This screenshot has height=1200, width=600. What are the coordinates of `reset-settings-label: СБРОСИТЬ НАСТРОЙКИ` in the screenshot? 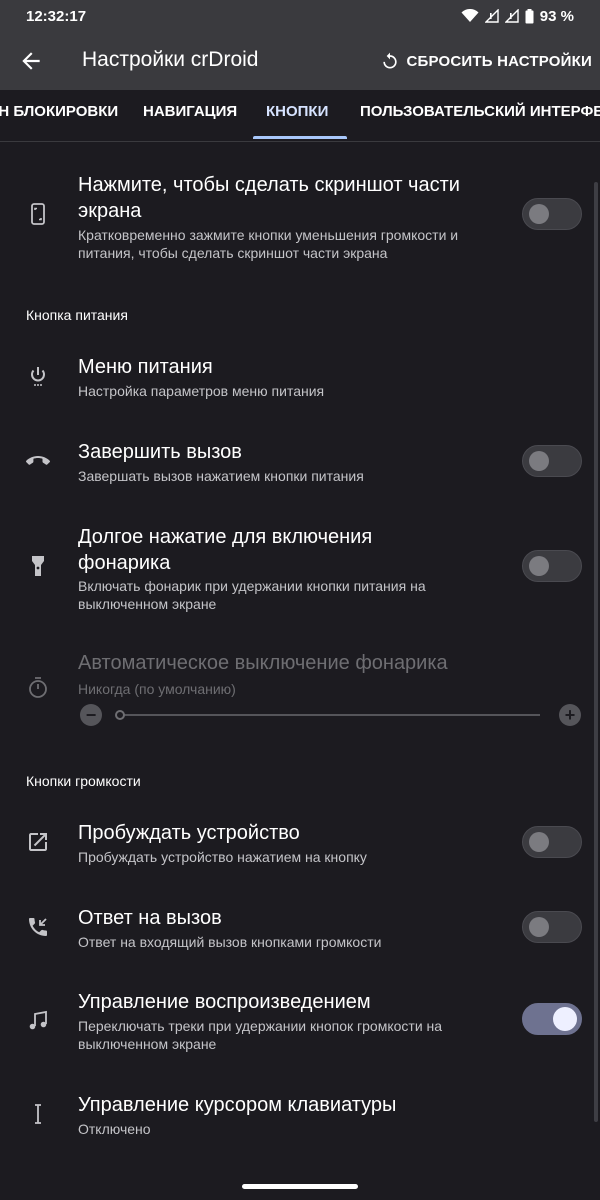 It's located at (499, 61).